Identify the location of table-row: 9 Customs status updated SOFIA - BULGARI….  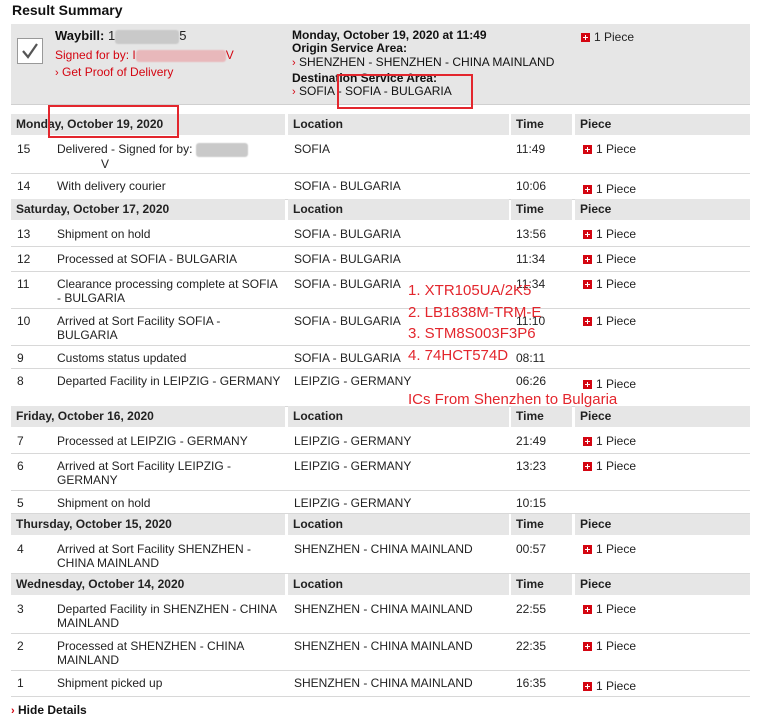
(380, 357).